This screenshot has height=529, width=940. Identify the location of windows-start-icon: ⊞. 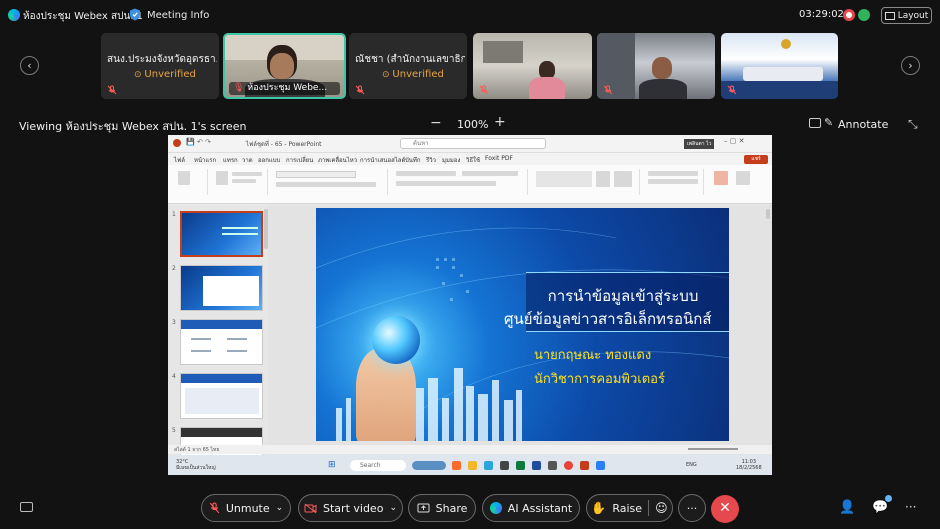
(332, 465).